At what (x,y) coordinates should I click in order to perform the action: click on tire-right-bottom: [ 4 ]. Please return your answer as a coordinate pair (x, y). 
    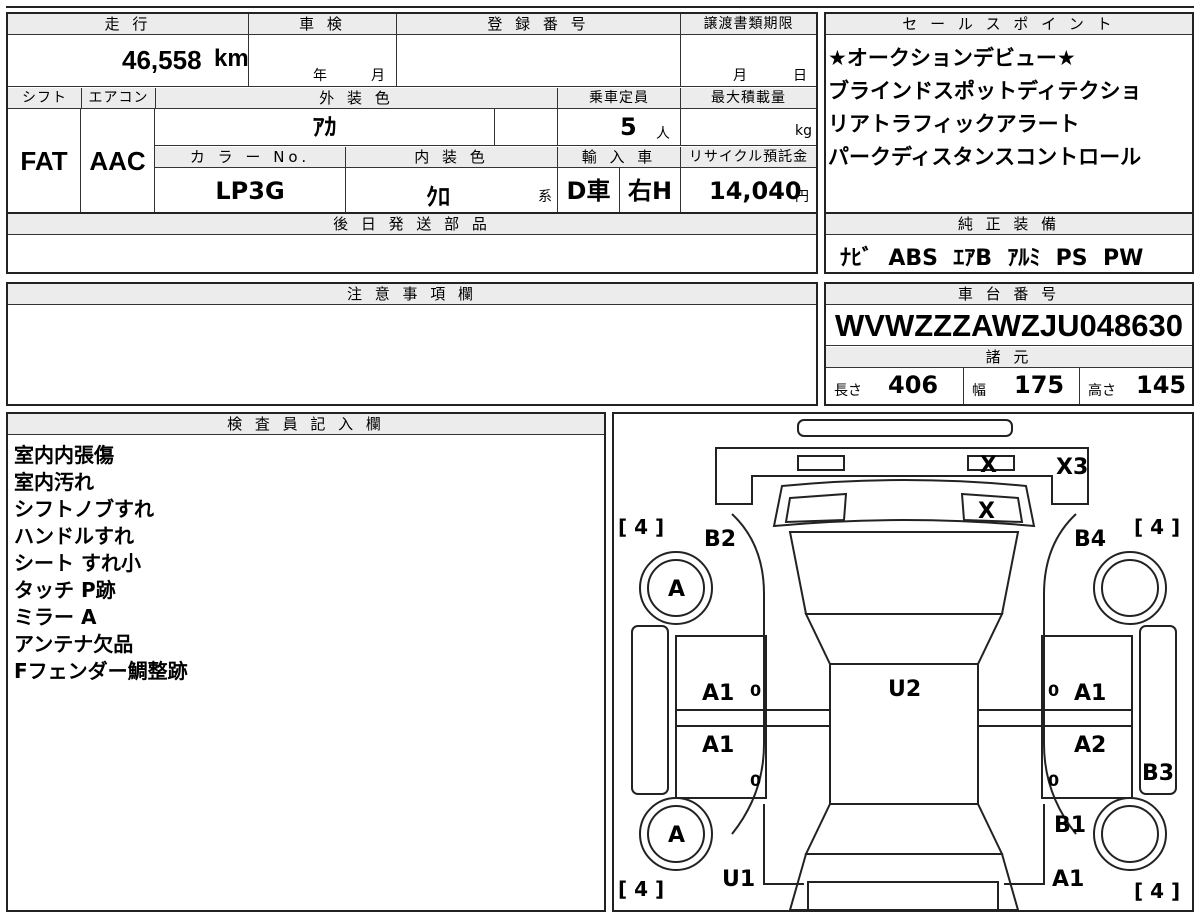
    Looking at the image, I should click on (1157, 891).